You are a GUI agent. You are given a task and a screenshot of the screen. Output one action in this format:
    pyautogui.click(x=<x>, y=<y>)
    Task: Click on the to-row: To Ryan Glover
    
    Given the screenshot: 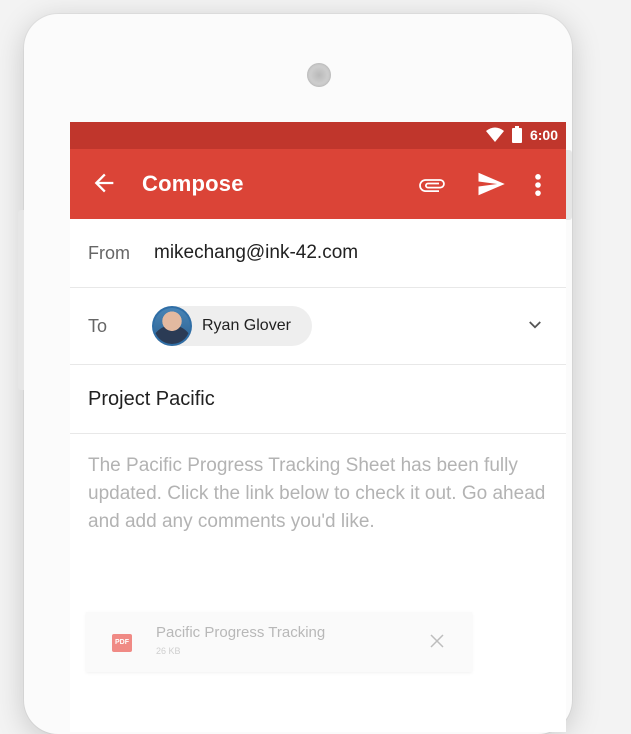 What is the action you would take?
    pyautogui.click(x=318, y=326)
    